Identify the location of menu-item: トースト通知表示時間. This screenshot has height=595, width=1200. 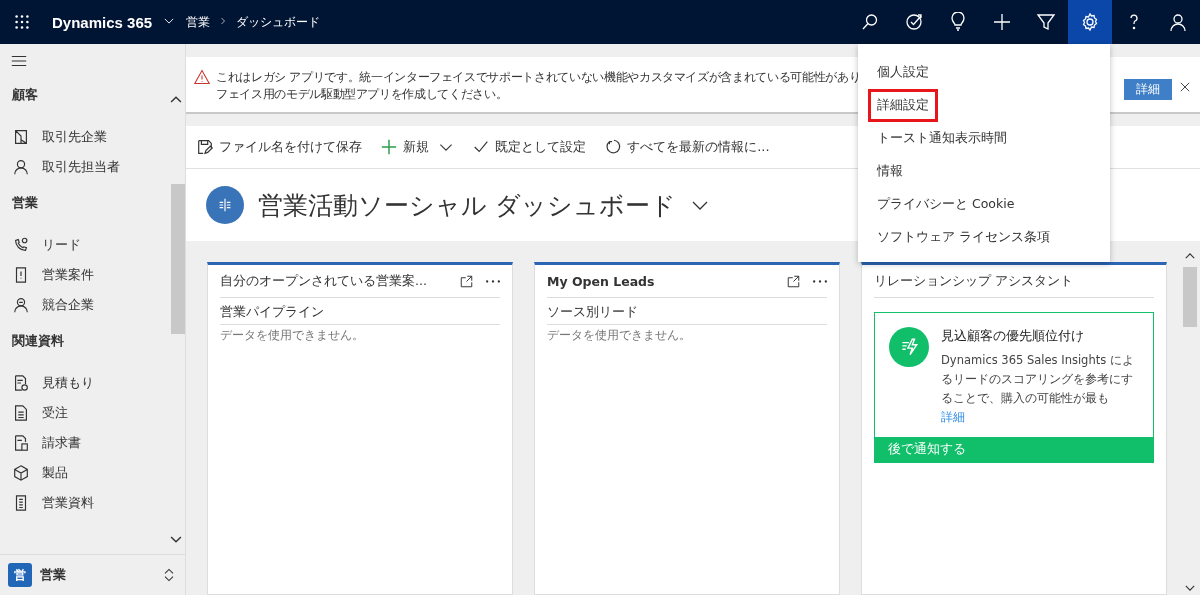
(984, 138).